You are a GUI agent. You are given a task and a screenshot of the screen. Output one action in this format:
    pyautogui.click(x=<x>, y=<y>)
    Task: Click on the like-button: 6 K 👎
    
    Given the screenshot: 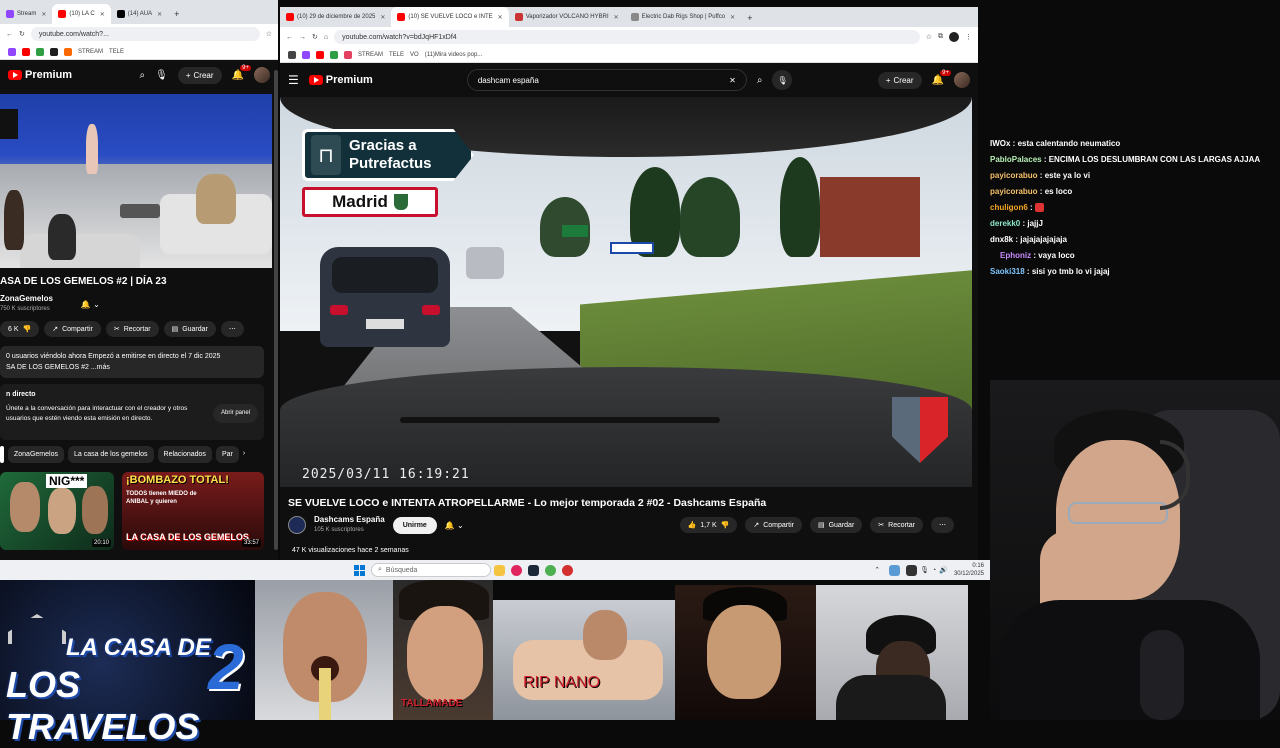 What is the action you would take?
    pyautogui.click(x=20, y=329)
    